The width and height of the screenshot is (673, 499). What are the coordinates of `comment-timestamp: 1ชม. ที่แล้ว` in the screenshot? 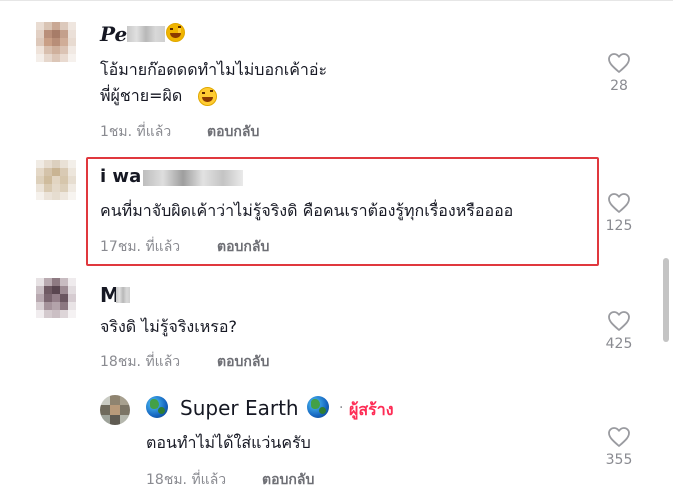 It's located at (136, 132).